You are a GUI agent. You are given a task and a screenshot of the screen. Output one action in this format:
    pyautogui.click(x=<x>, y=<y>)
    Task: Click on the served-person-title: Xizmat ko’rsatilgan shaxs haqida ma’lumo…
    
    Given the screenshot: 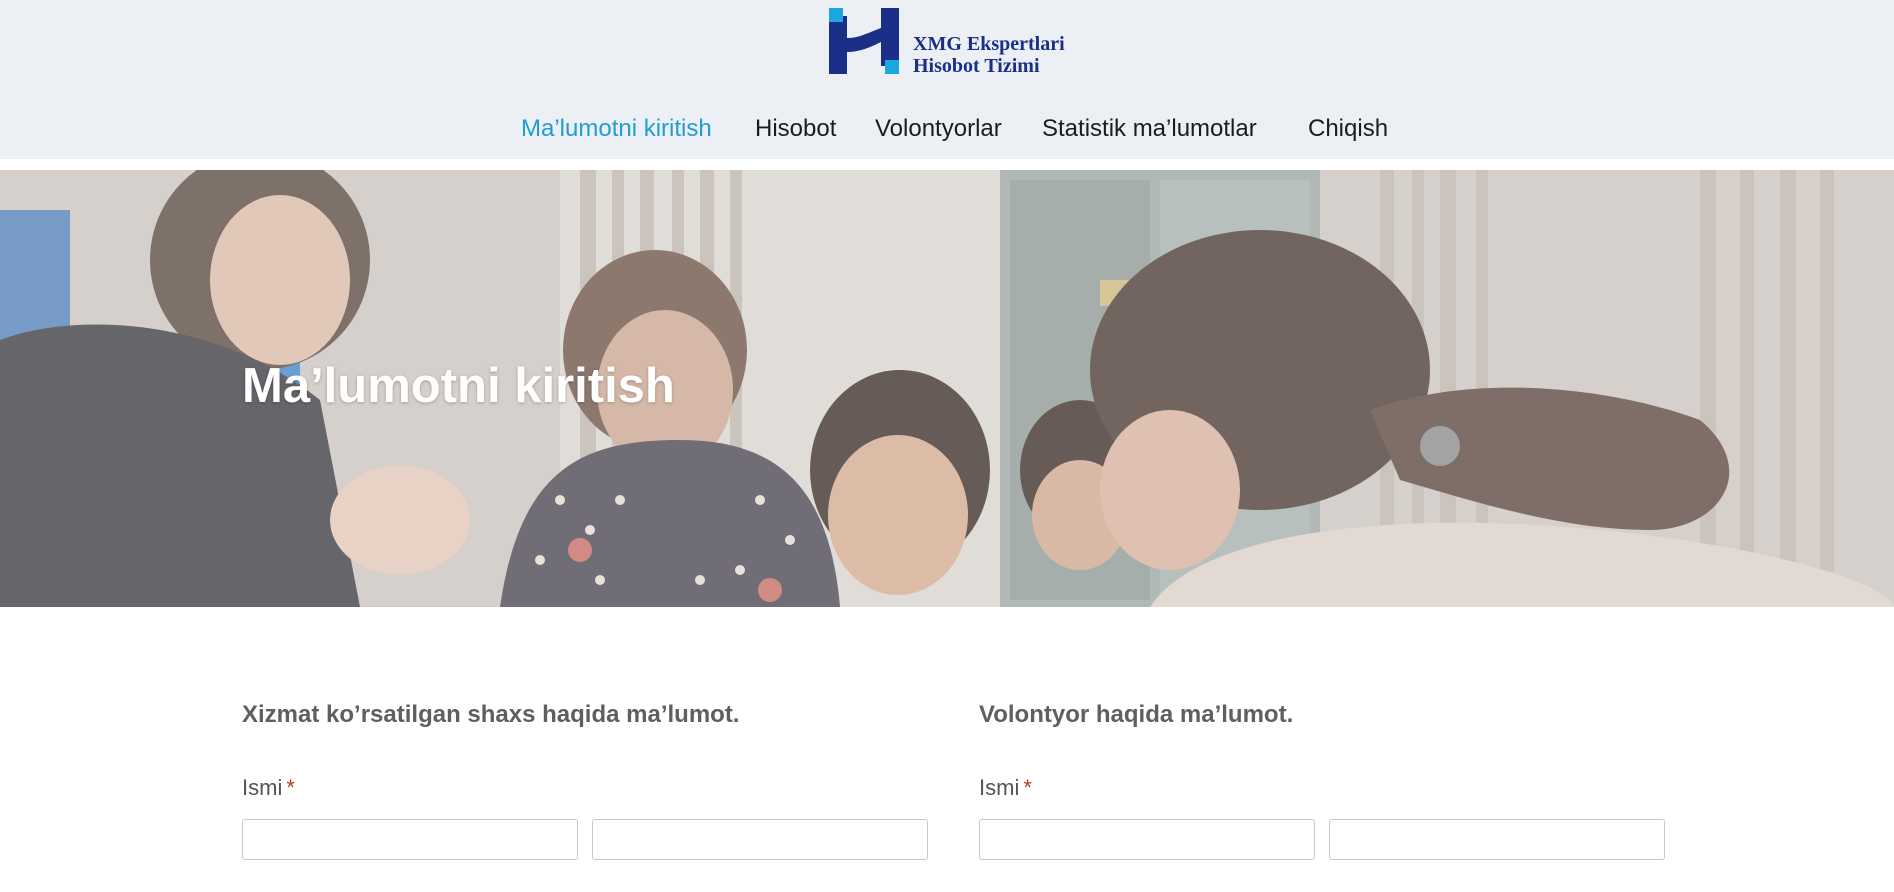 What is the action you would take?
    pyautogui.click(x=491, y=714)
    